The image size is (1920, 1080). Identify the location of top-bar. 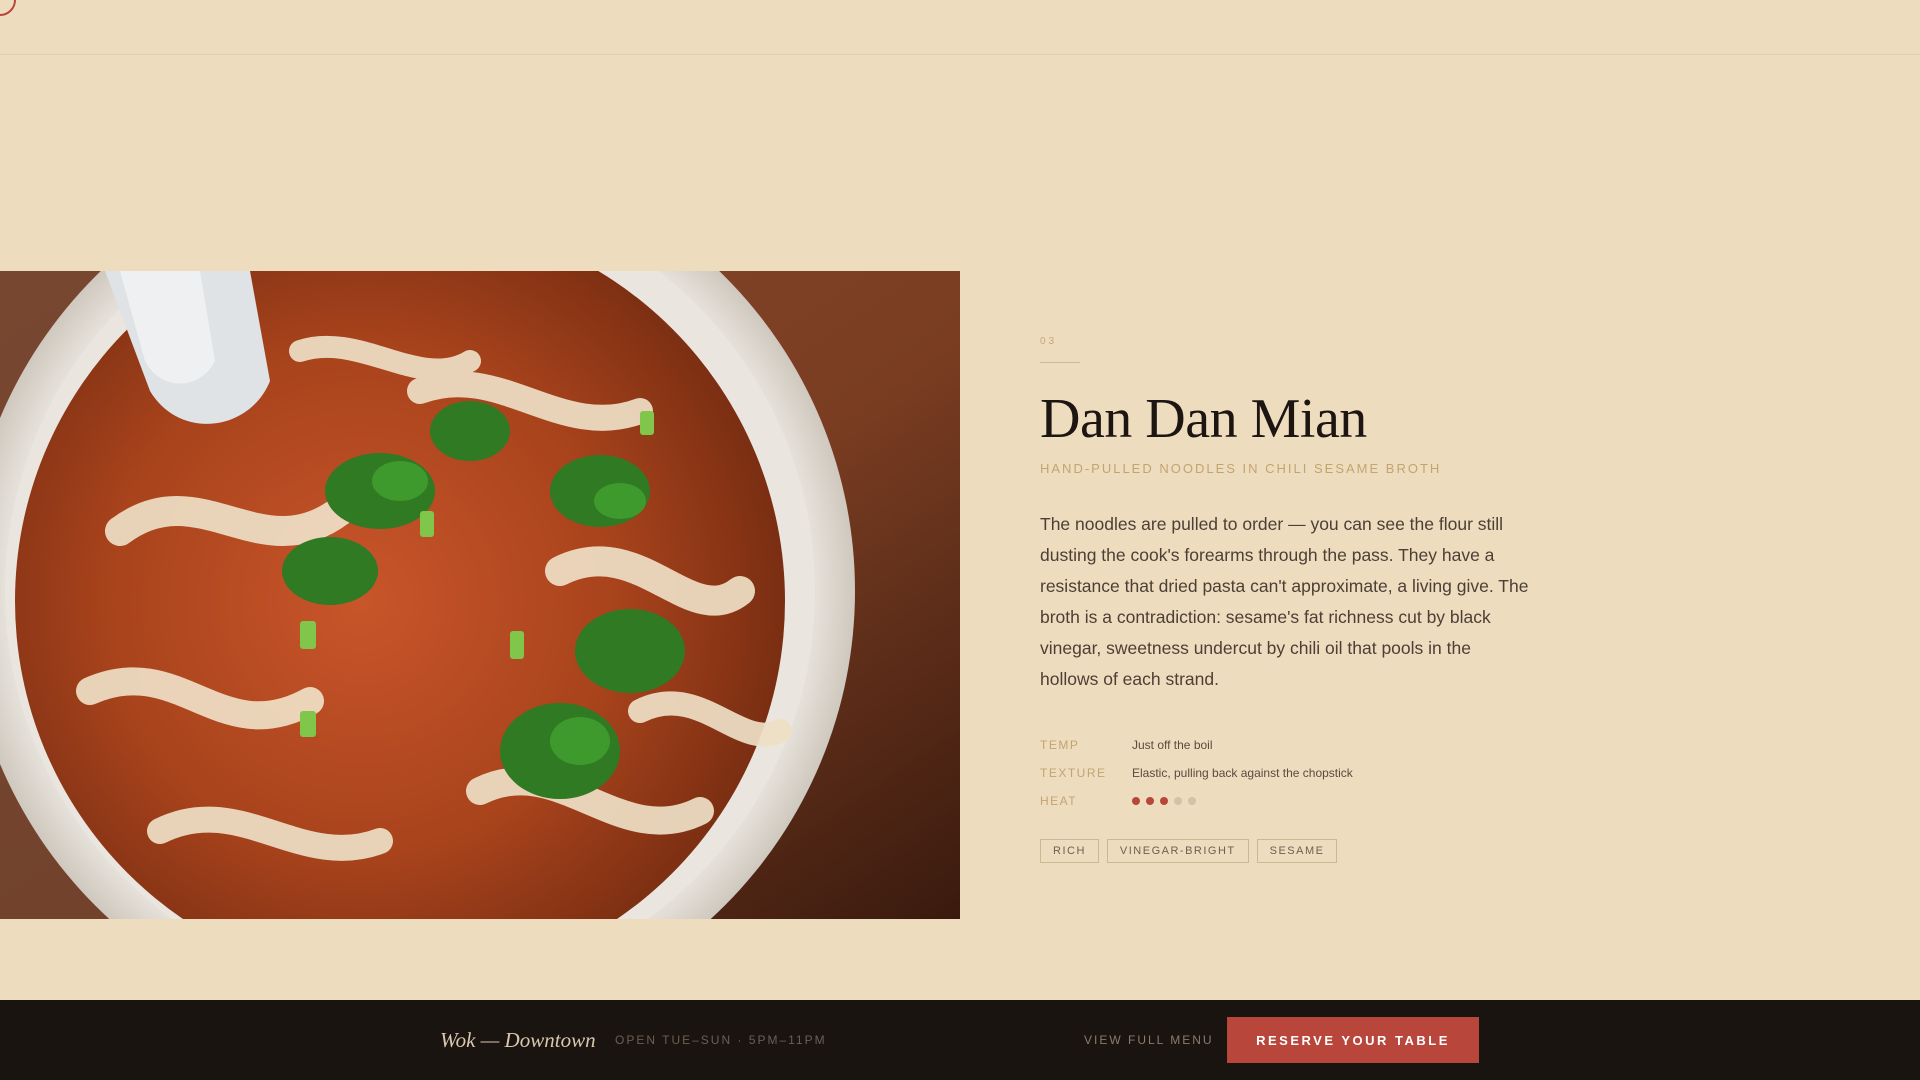
(960, 27).